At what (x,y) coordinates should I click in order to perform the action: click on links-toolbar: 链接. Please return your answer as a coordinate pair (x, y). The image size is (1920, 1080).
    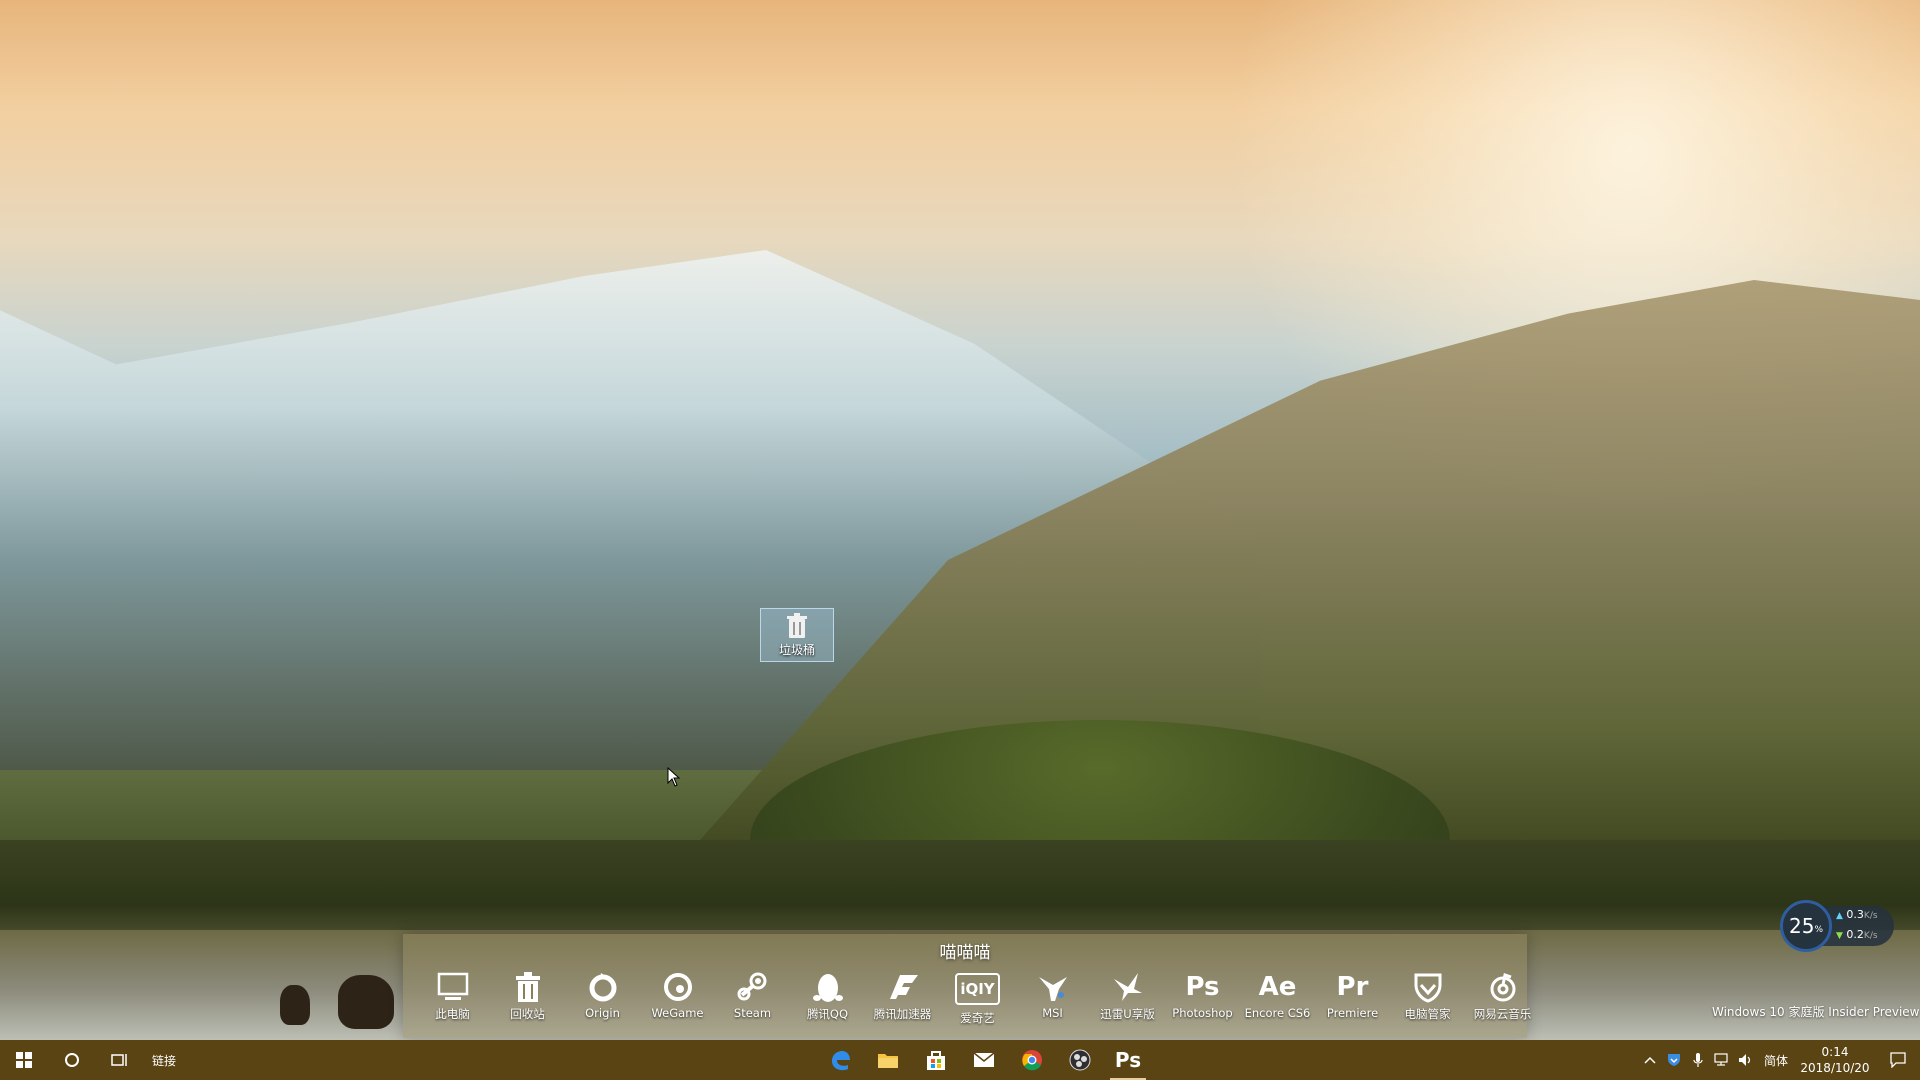
    Looking at the image, I should click on (164, 1060).